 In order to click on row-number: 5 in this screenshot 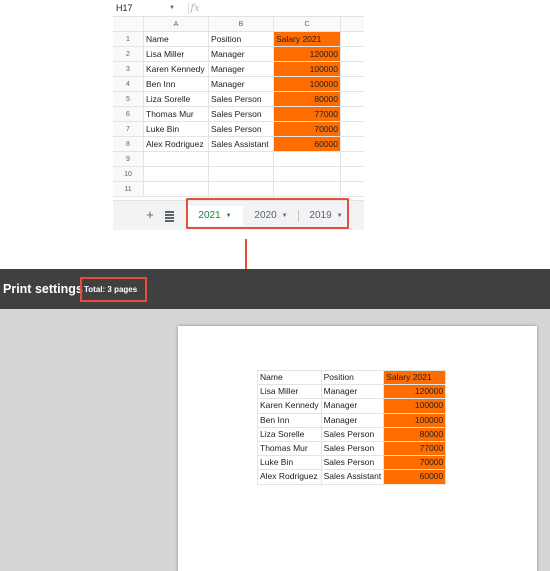, I will do `click(128, 99)`.